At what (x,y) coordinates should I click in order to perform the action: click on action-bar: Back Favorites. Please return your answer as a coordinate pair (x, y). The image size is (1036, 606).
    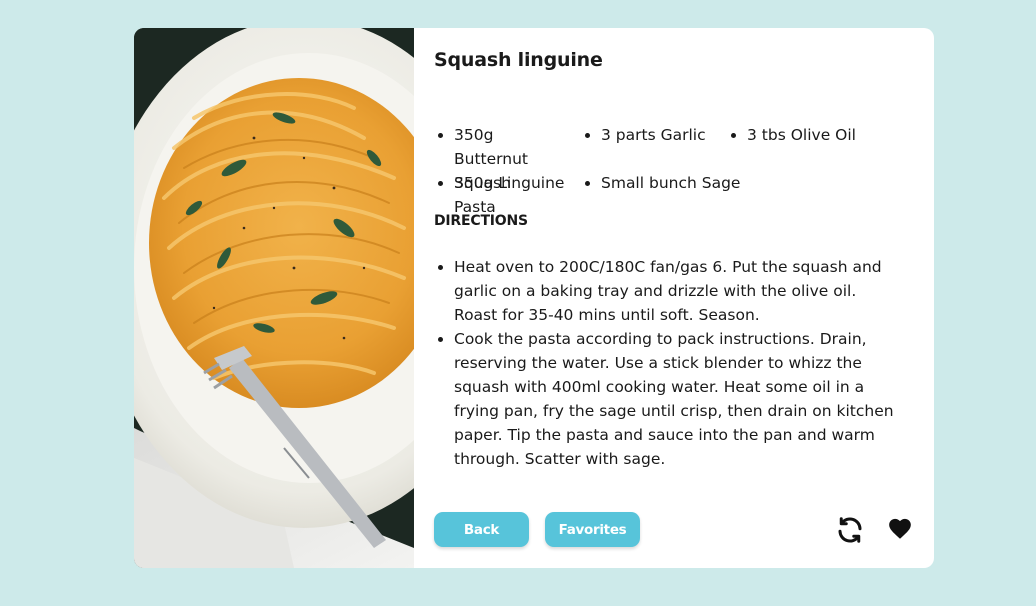
    Looking at the image, I should click on (674, 530).